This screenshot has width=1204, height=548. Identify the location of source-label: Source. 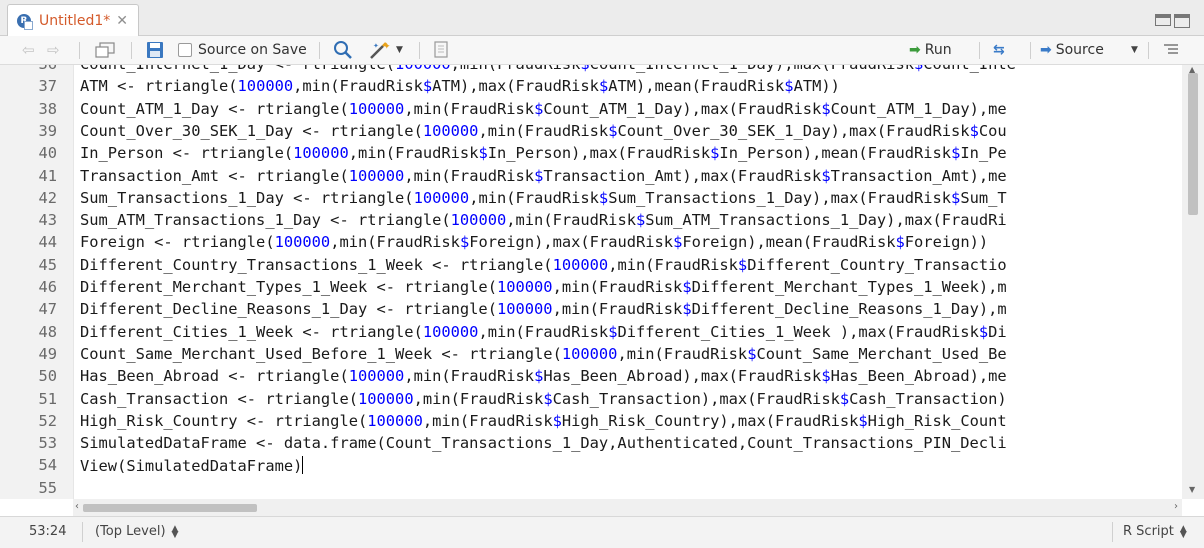
(1079, 50).